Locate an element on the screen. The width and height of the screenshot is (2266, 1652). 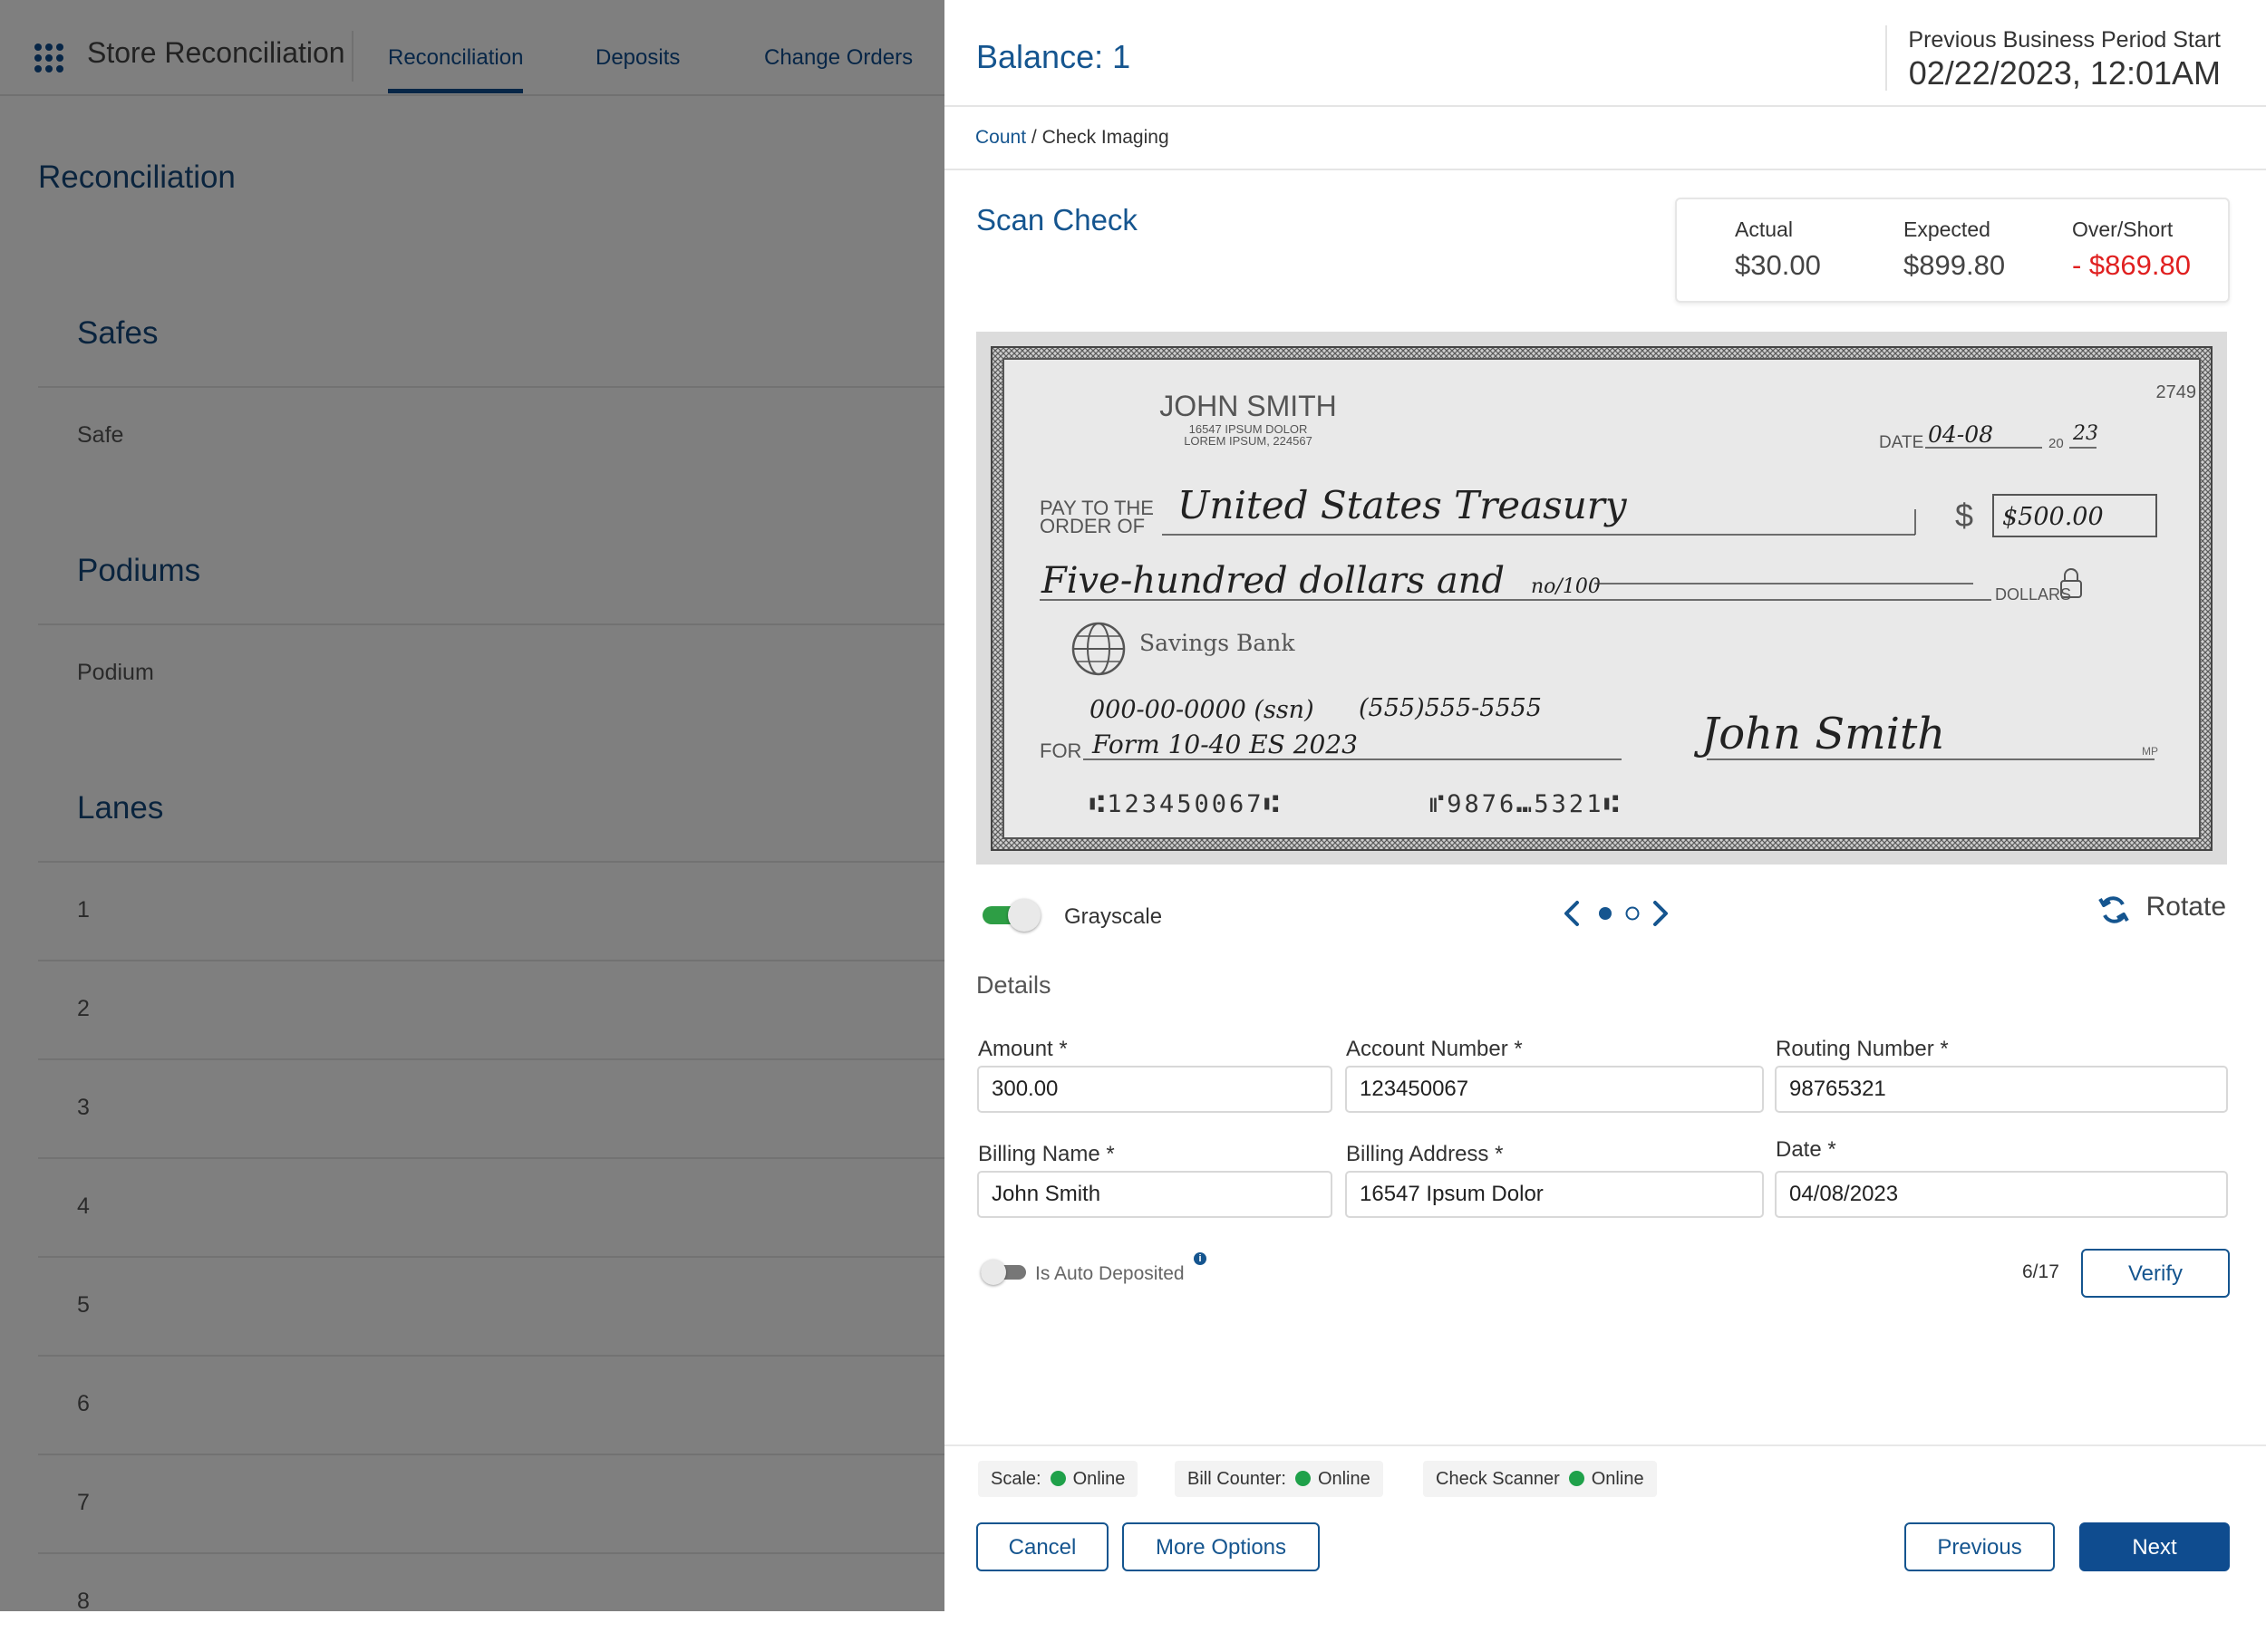
billing-address-input is located at coordinates (1554, 1194).